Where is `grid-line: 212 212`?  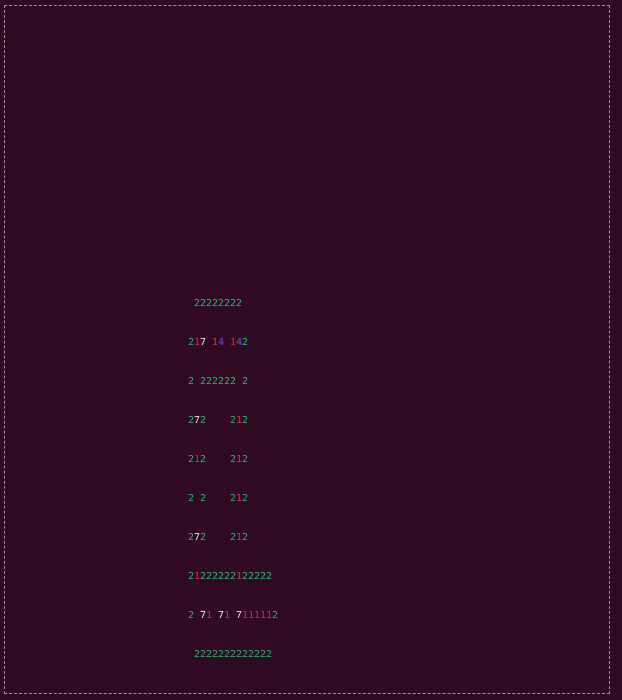 grid-line: 212 212 is located at coordinates (233, 459).